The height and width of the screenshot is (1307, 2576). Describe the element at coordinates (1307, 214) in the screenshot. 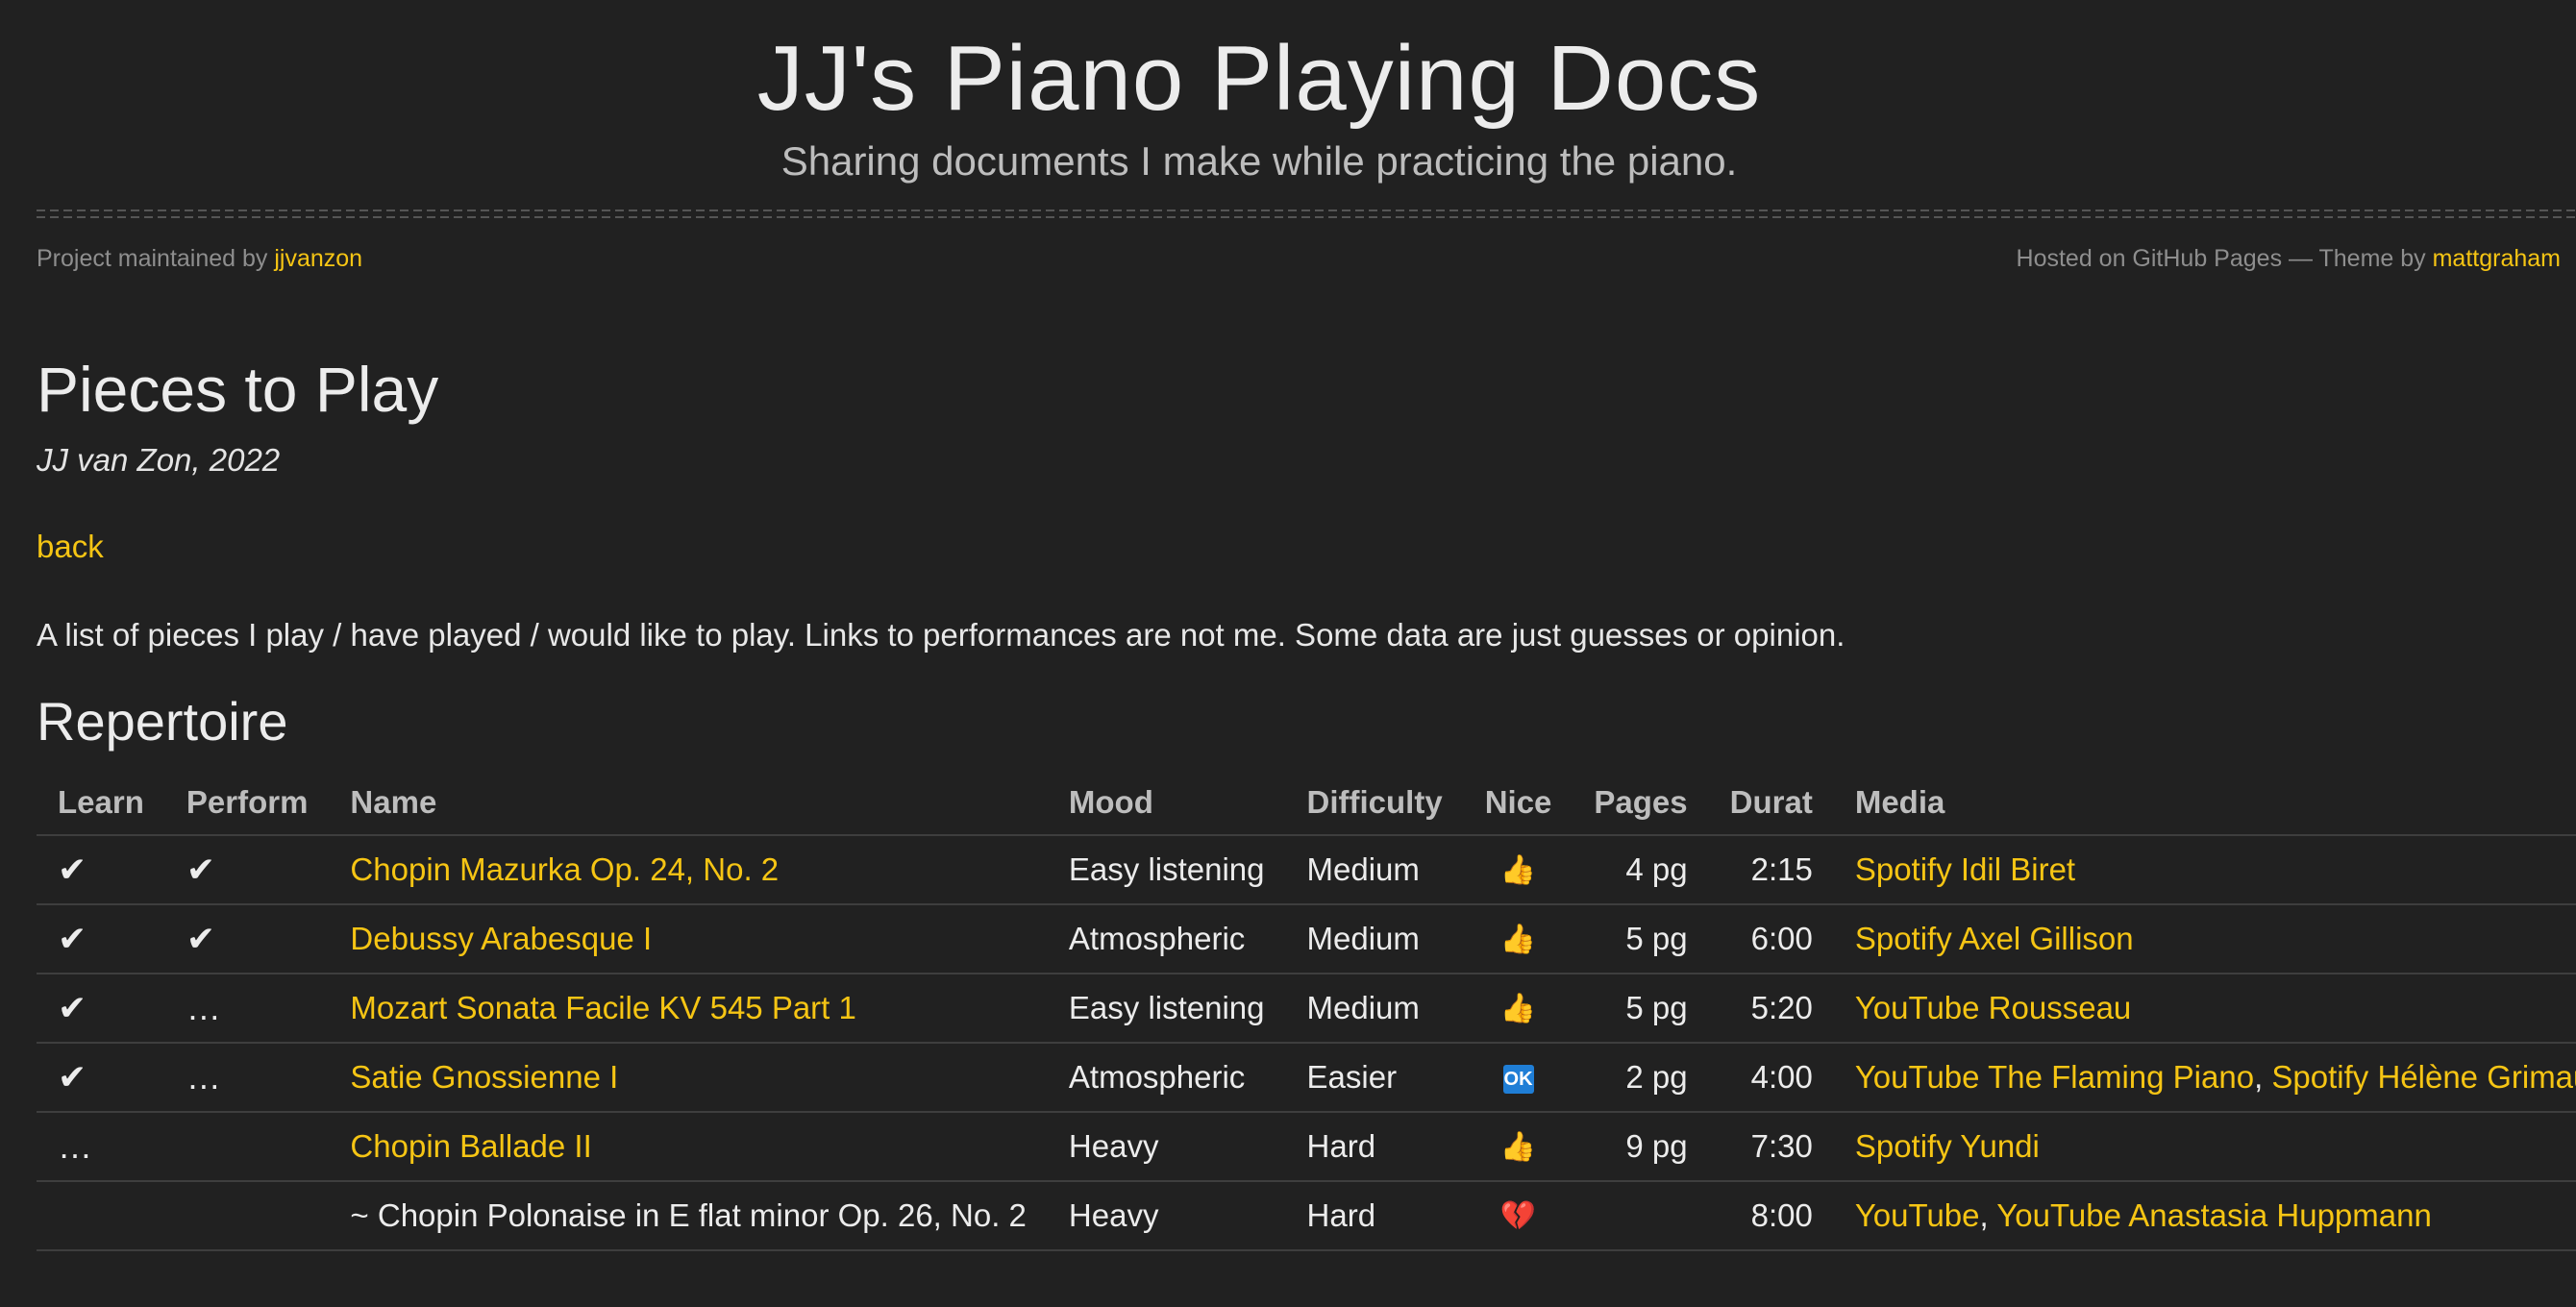

I see `header-divider` at that location.